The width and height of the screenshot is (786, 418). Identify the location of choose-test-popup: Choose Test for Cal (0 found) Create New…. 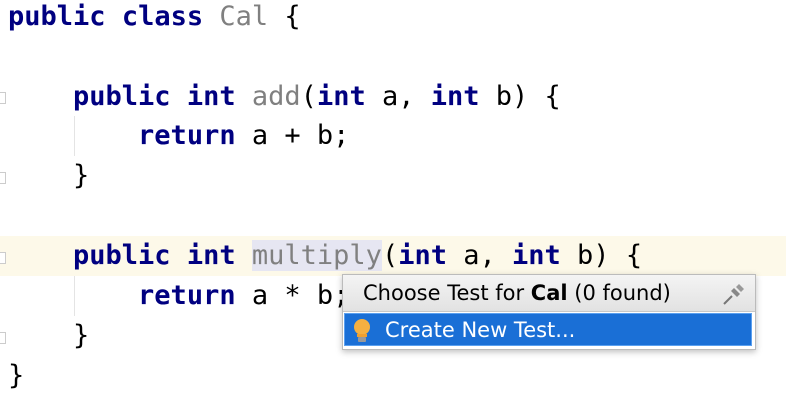
(549, 312).